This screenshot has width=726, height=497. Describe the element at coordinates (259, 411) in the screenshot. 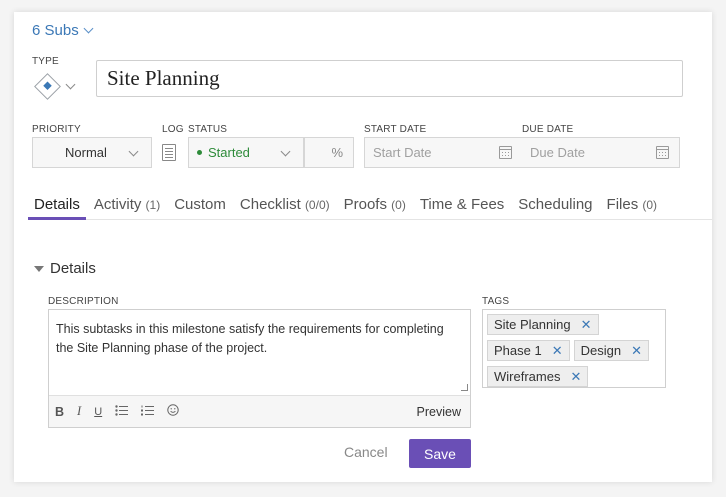

I see `editor-toolbar: B I U Preview` at that location.